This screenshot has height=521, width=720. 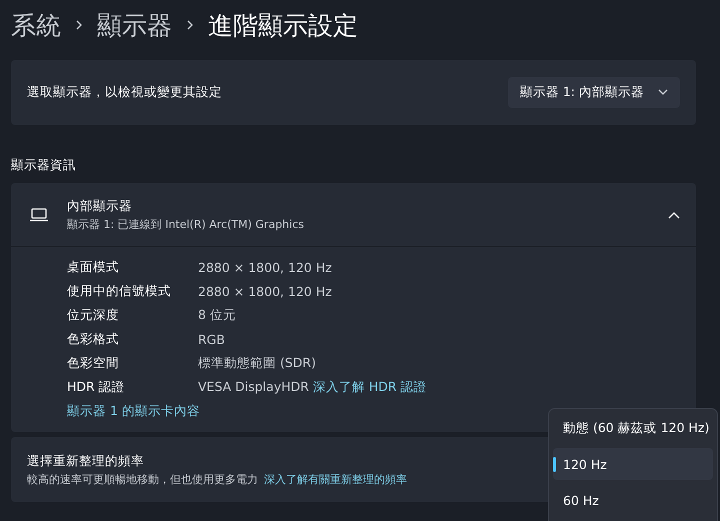 I want to click on info-label: 使用中的信號模式, so click(x=119, y=291).